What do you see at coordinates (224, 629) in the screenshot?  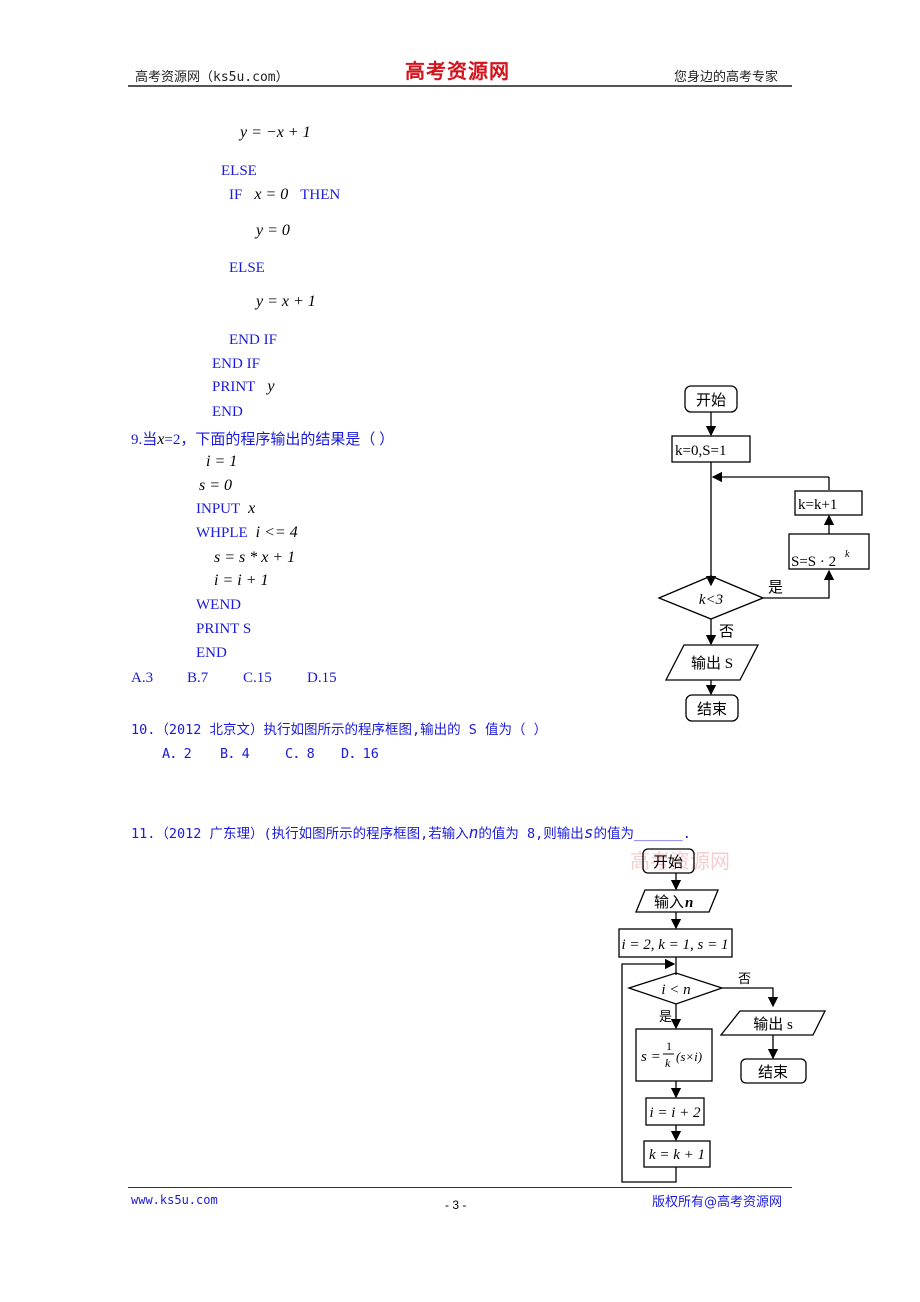 I see `code-keyword: PRINT S` at bounding box center [224, 629].